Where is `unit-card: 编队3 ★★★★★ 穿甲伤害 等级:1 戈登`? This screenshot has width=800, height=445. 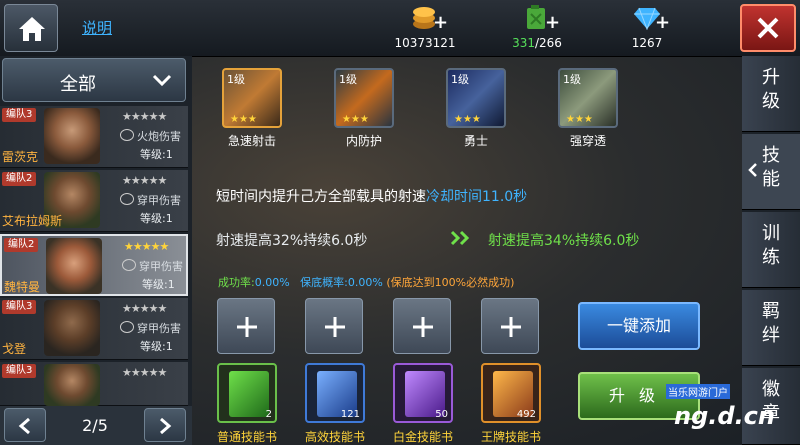 unit-card: 编队3 ★★★★★ 穿甲伤害 等级:1 戈登 is located at coordinates (94, 329).